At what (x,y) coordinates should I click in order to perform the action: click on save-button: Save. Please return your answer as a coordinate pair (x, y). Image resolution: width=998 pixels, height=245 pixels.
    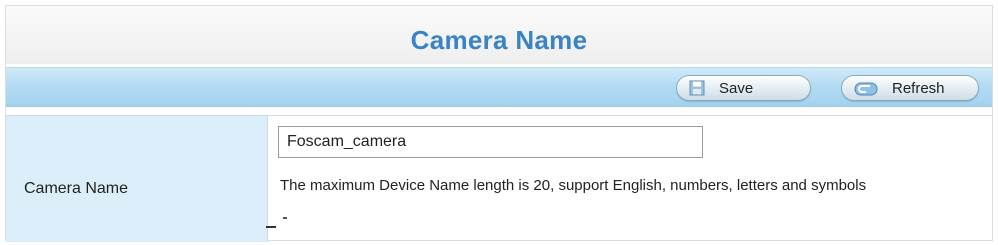
    Looking at the image, I should click on (743, 88).